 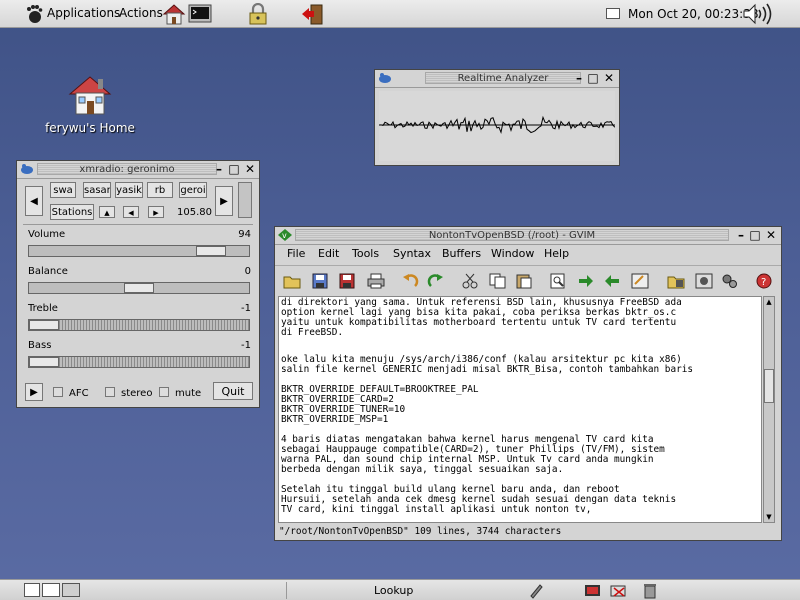 I want to click on balance-thumb, so click(x=139, y=288).